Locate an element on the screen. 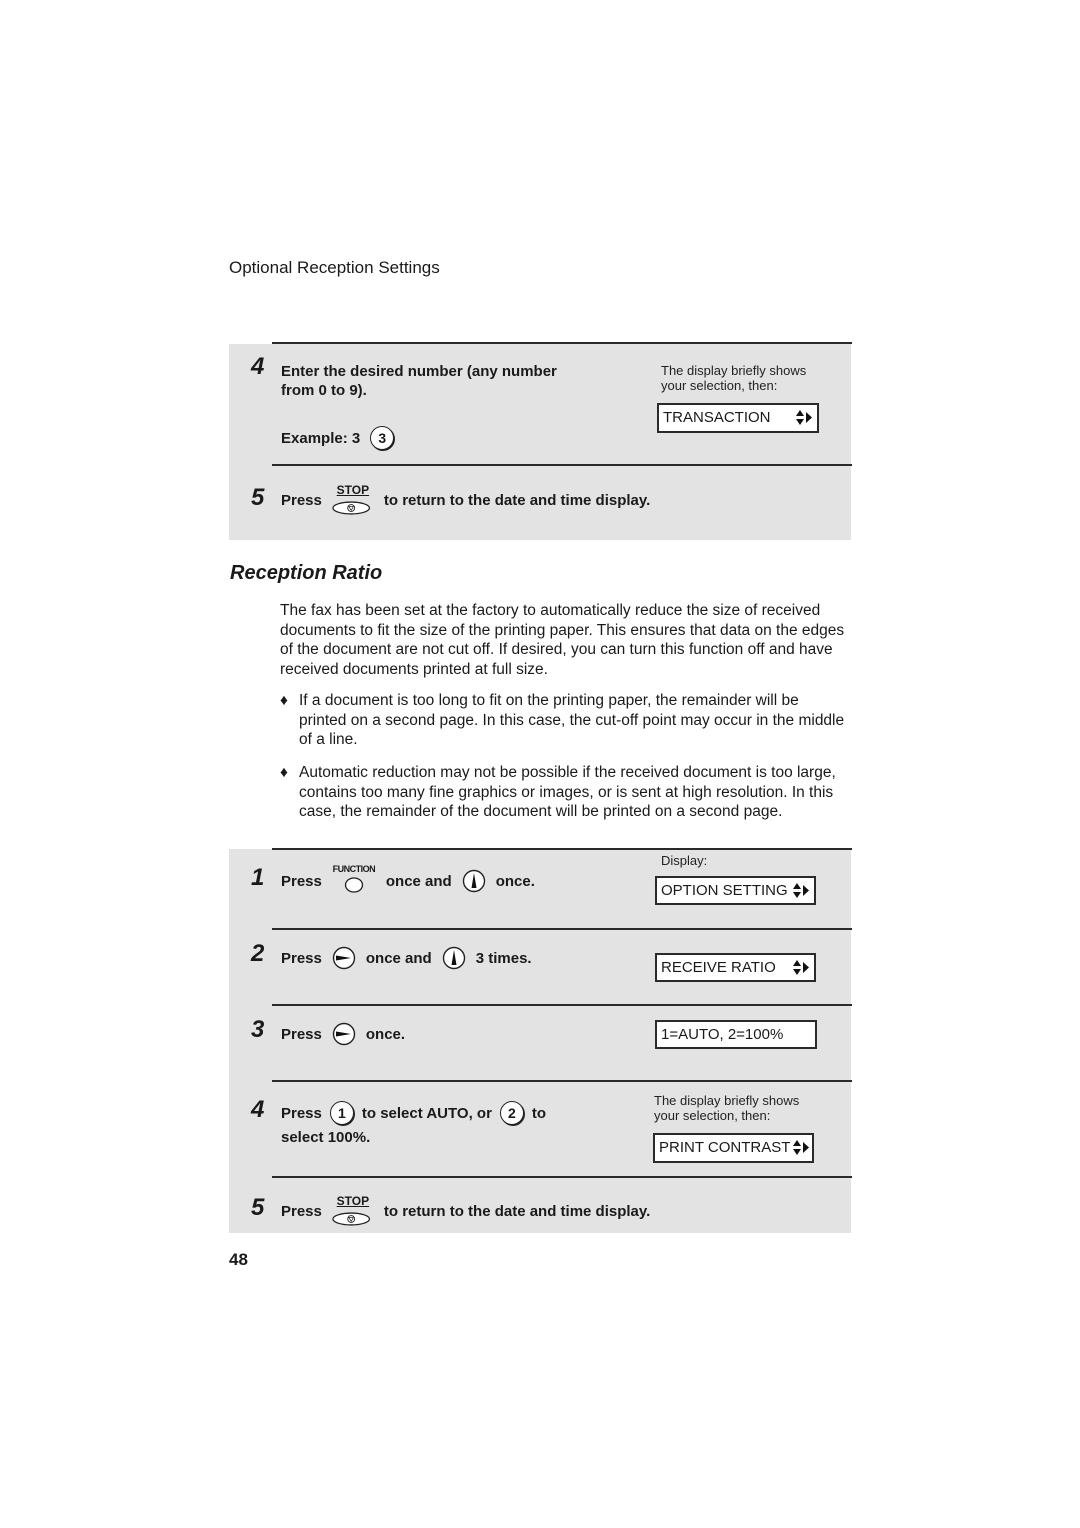  lcd-text: 1=AUTO, 2=100% is located at coordinates (722, 1034).